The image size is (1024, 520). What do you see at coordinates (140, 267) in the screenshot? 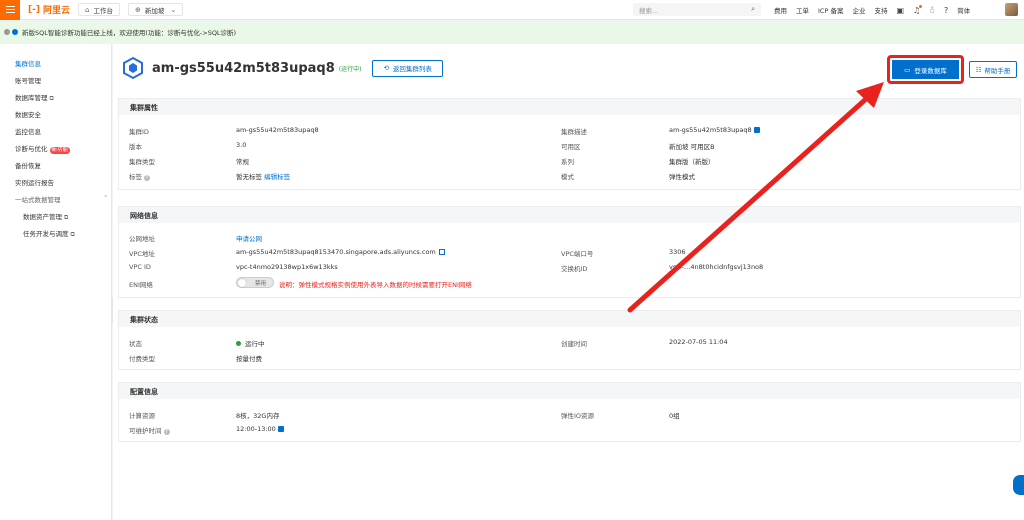
I see `field-label: VPC ID` at bounding box center [140, 267].